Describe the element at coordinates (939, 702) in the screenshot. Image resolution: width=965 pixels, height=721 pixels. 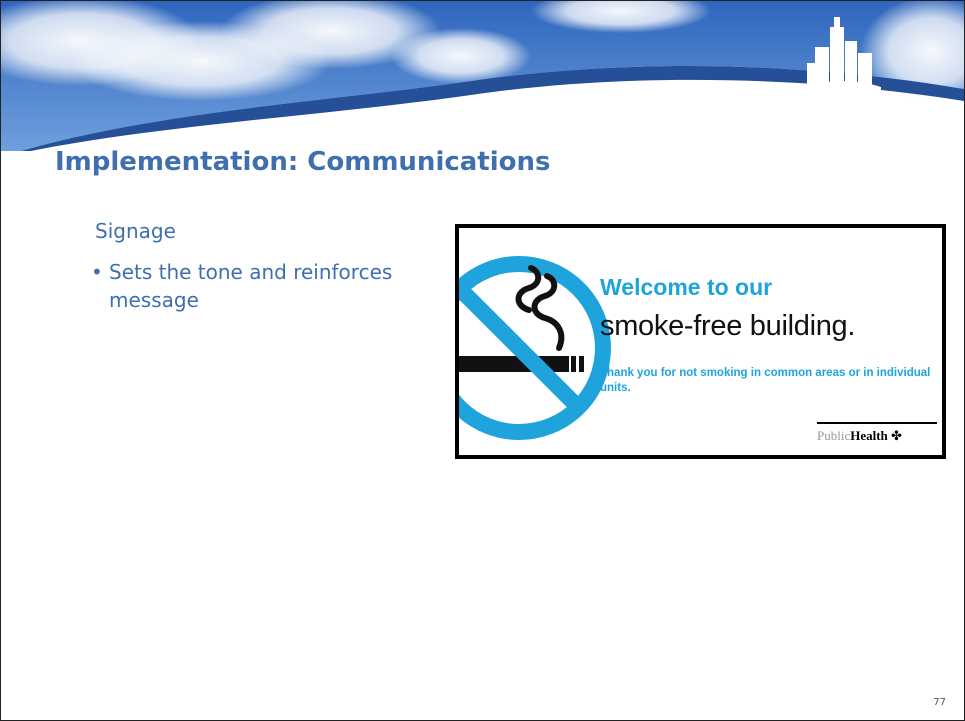
I see `page-number: 77` at that location.